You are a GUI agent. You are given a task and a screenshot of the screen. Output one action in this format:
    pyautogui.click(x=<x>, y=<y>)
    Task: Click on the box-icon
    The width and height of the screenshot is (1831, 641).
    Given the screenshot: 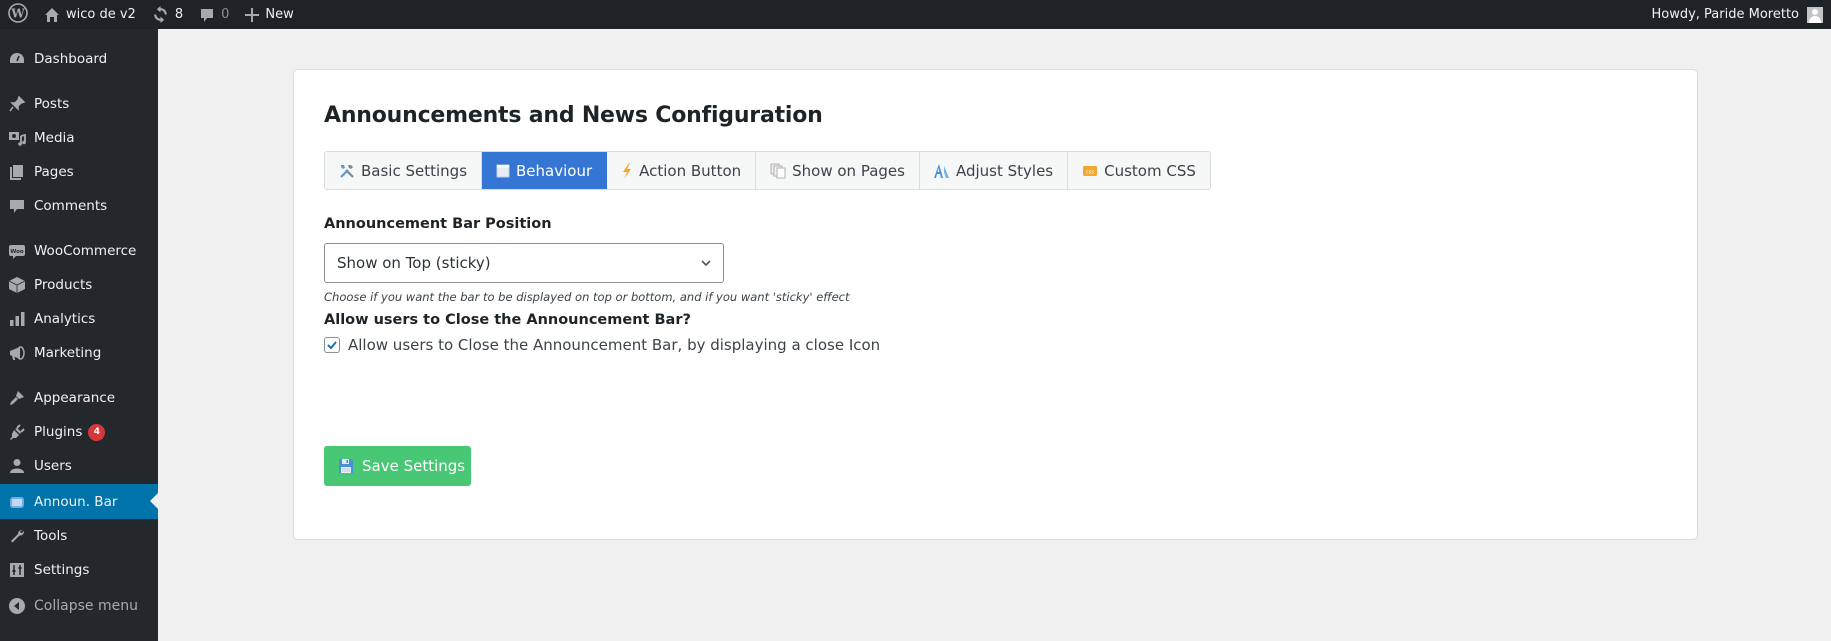 What is the action you would take?
    pyautogui.click(x=17, y=285)
    